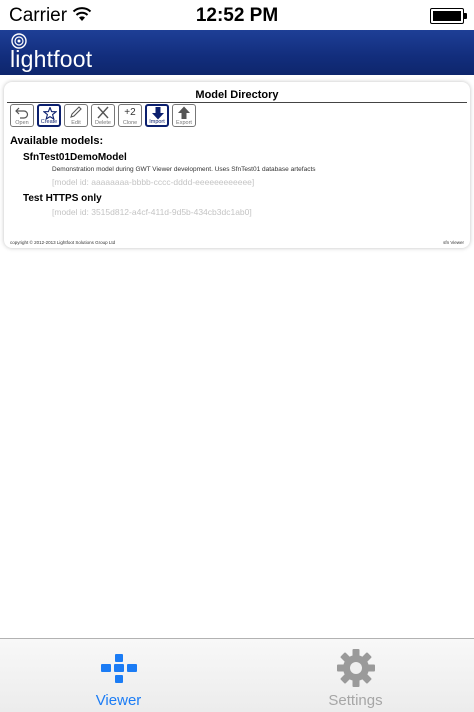 The image size is (474, 712). I want to click on plus-two-icon: +2, so click(130, 112).